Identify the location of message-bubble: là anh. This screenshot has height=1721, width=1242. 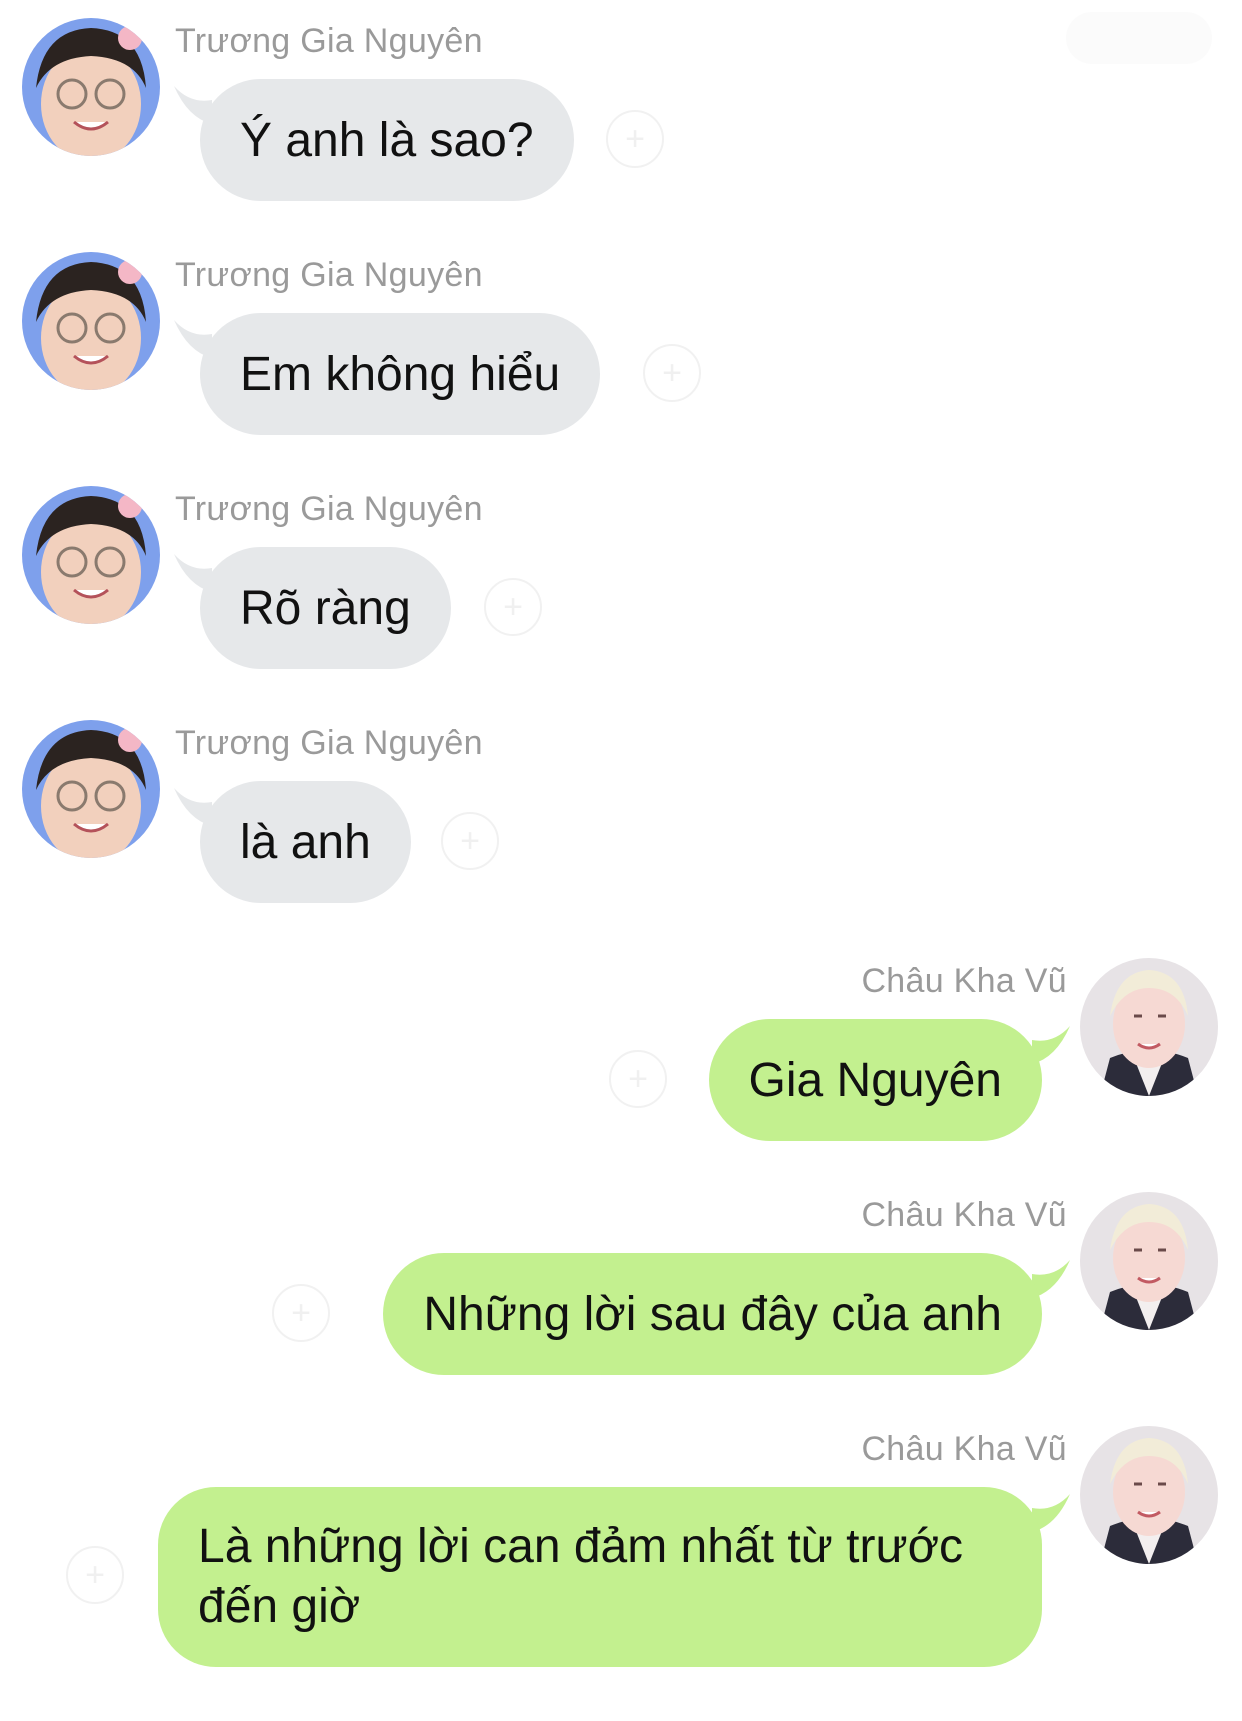
(305, 842).